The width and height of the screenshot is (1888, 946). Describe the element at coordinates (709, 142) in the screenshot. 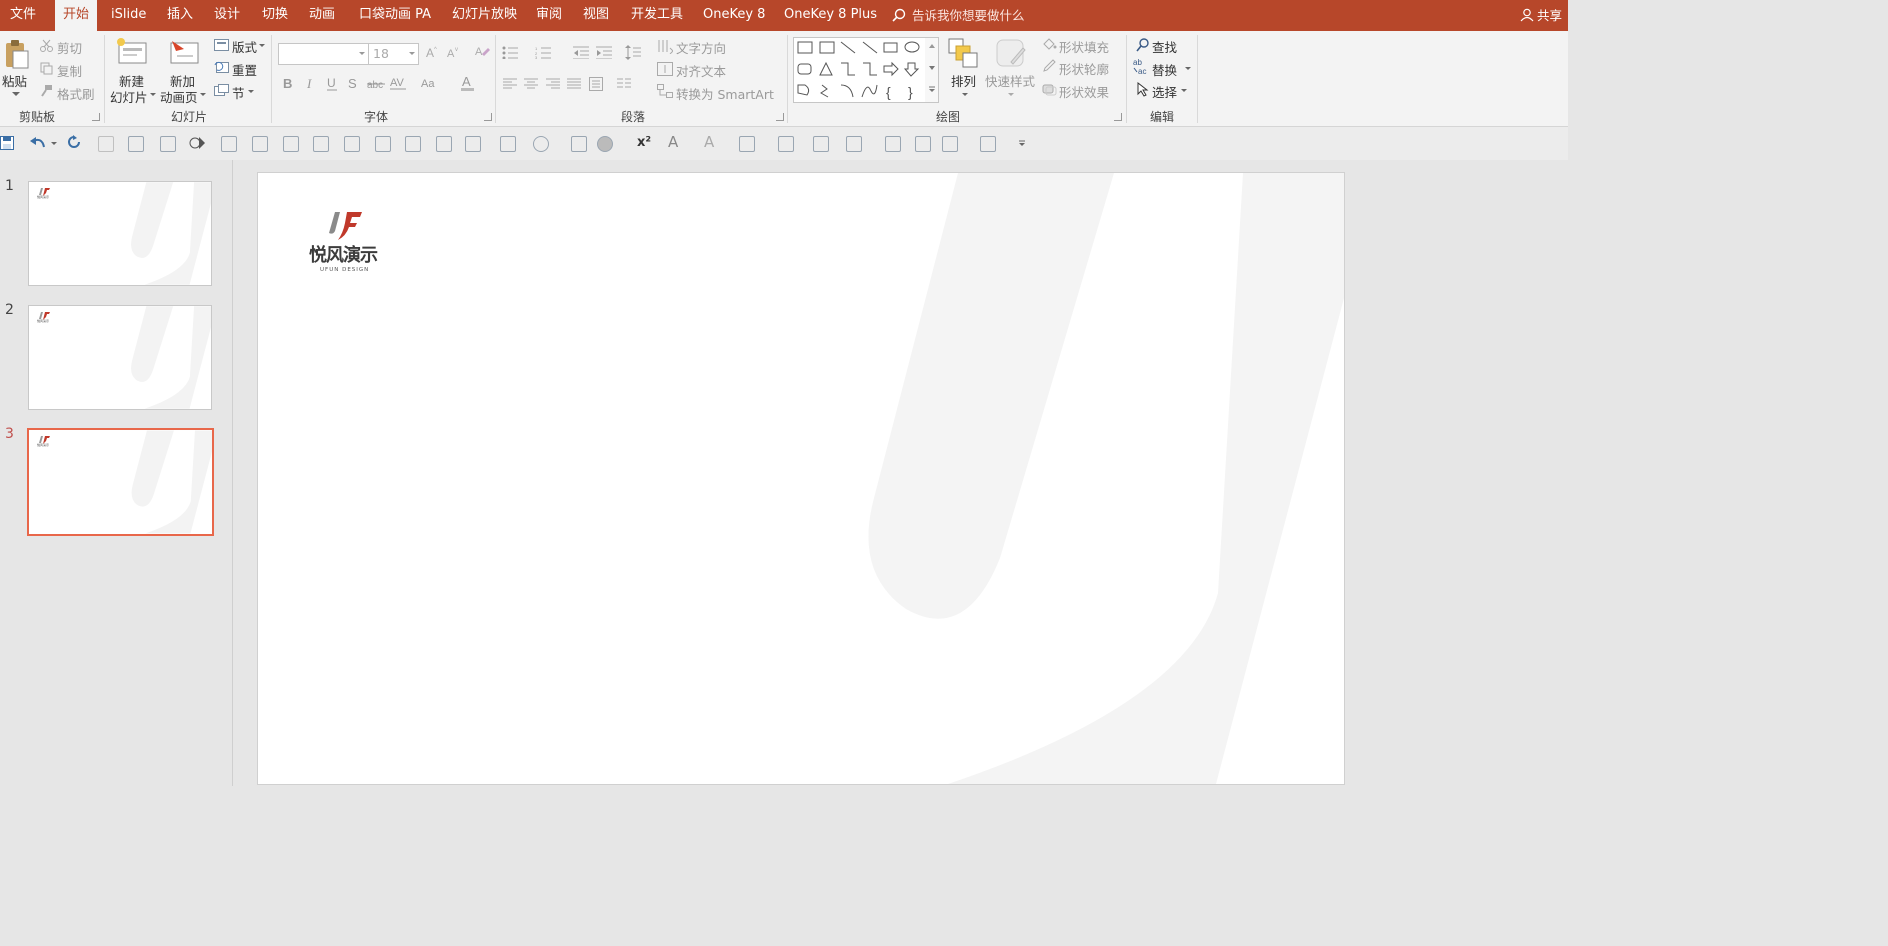

I see `text-outline-icon: A` at that location.